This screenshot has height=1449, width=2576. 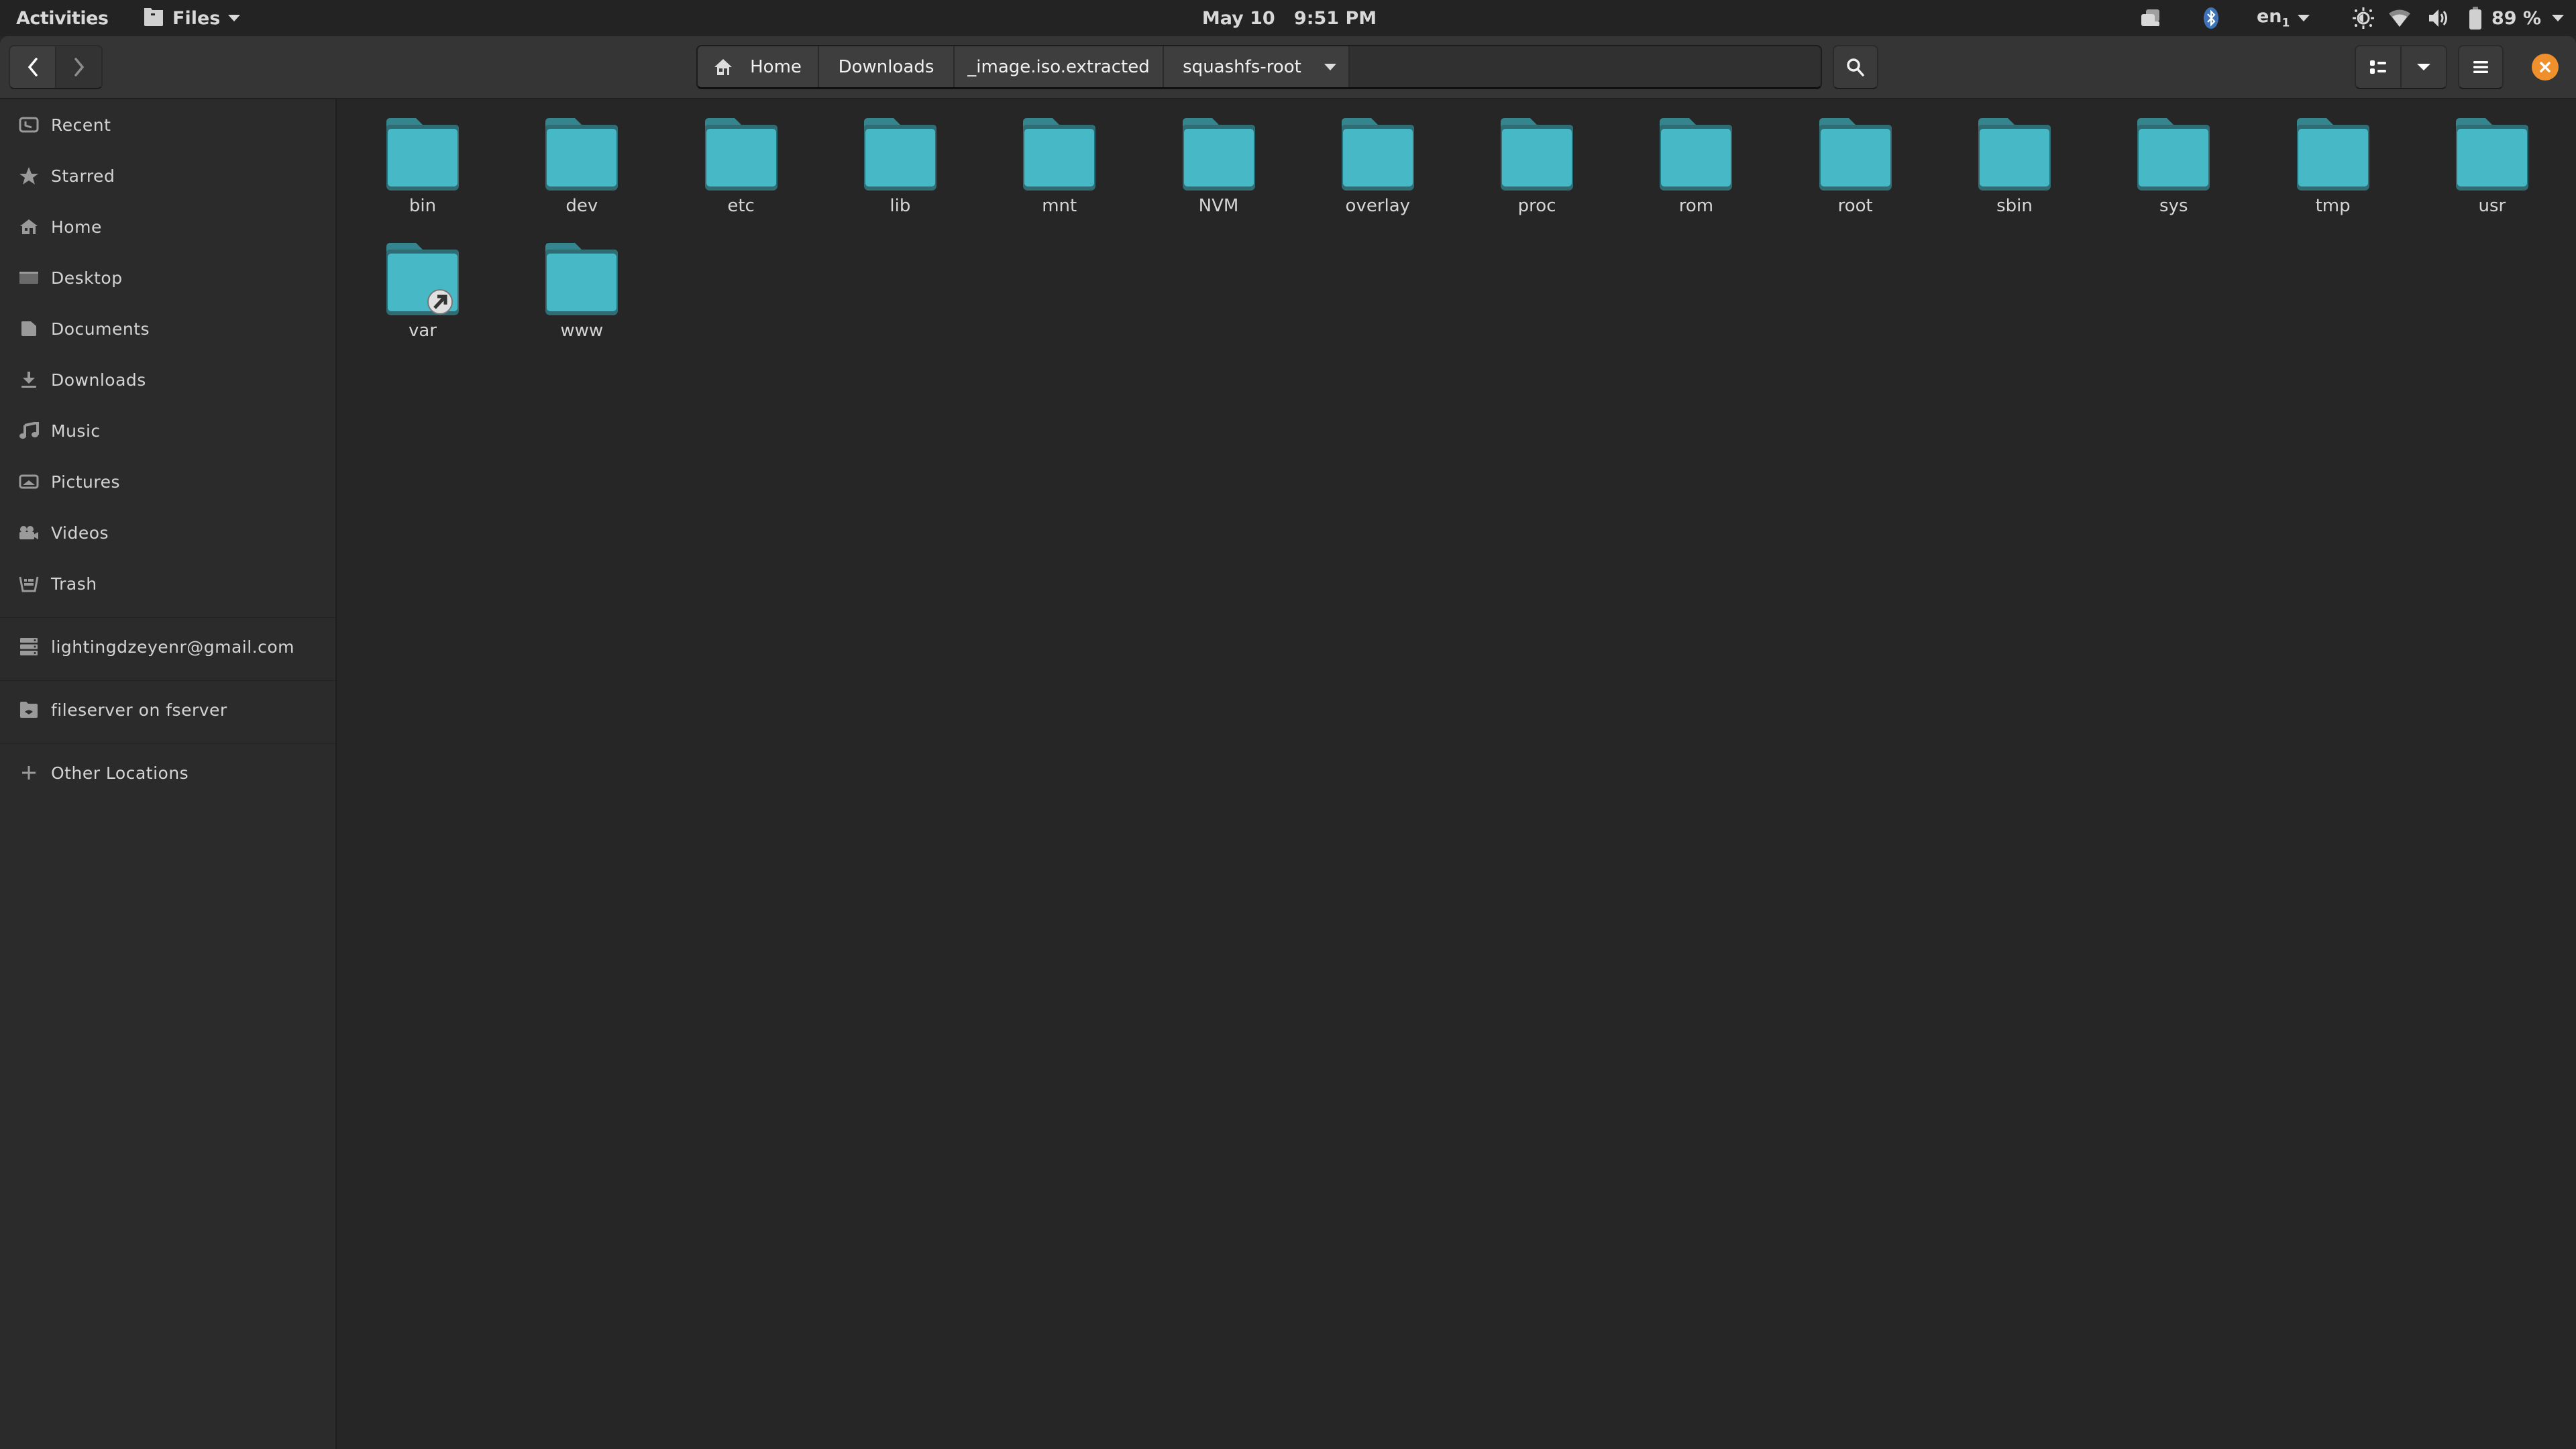 I want to click on battery-percentage: 89 %, so click(x=2516, y=18).